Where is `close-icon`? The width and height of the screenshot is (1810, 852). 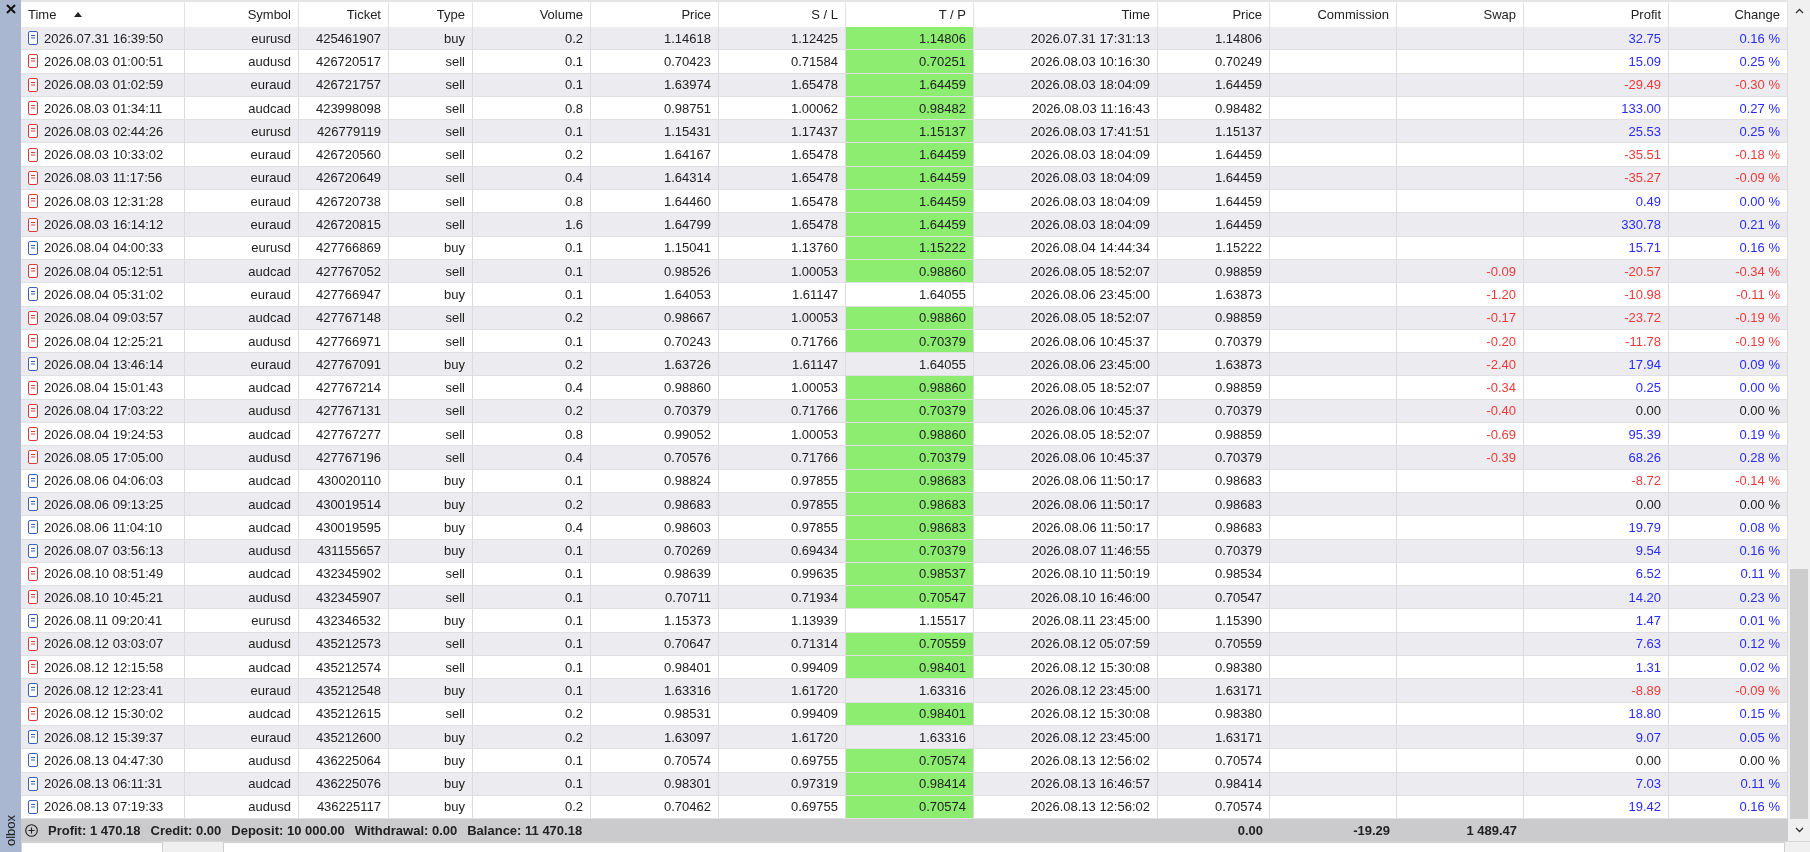 close-icon is located at coordinates (10, 9).